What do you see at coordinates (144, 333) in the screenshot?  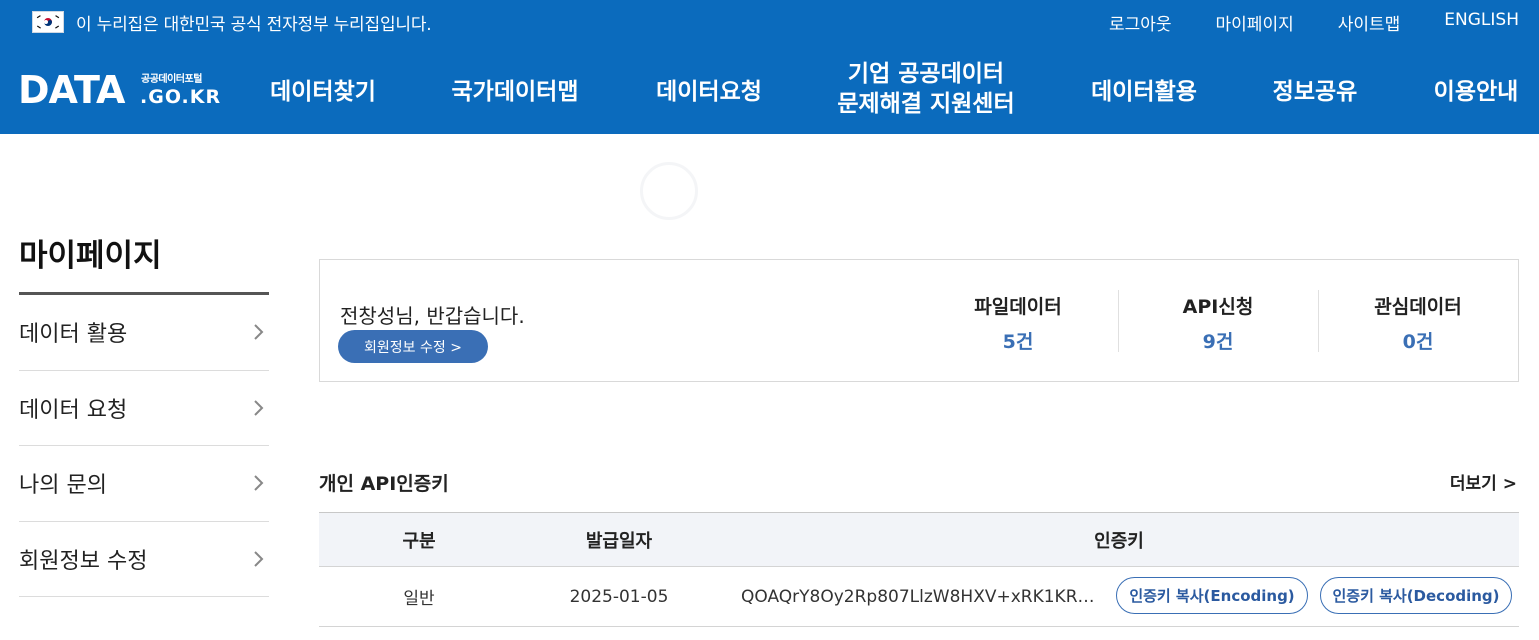 I see `sidebar-item-data-utilization: 데이터 활용` at bounding box center [144, 333].